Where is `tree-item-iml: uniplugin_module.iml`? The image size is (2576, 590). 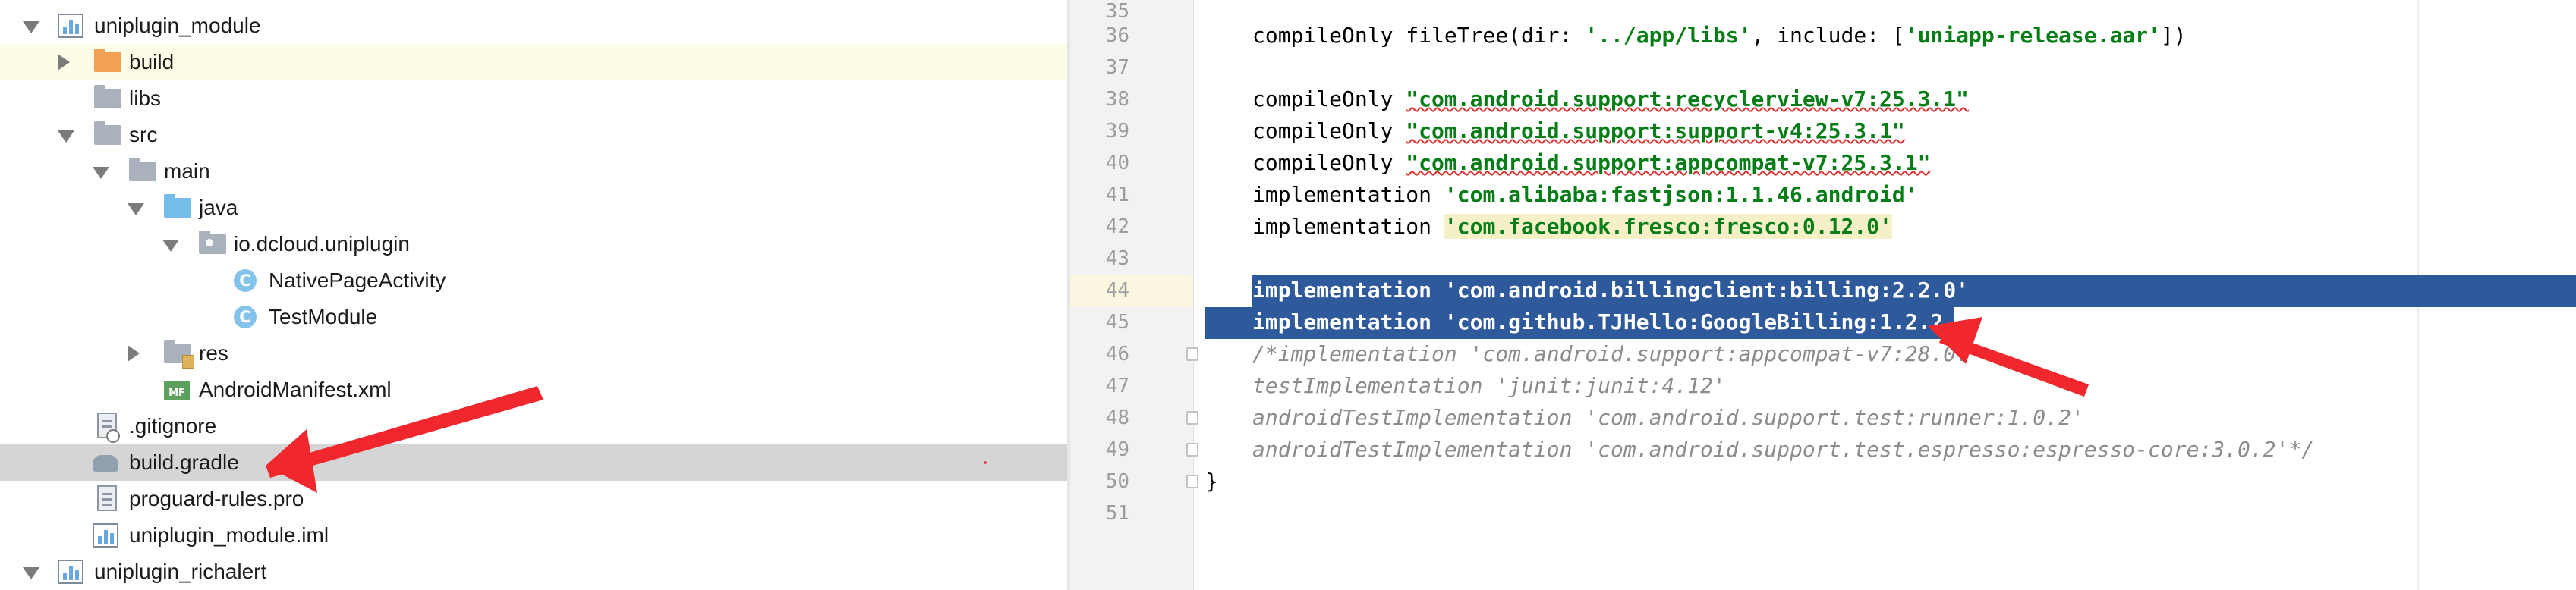
tree-item-iml: uniplugin_module.iml is located at coordinates (533, 536).